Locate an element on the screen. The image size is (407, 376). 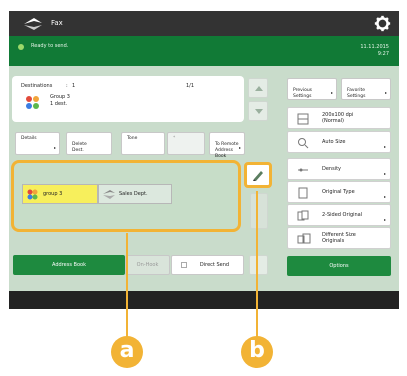
chevron-up-icon is located at coordinates (259, 88).